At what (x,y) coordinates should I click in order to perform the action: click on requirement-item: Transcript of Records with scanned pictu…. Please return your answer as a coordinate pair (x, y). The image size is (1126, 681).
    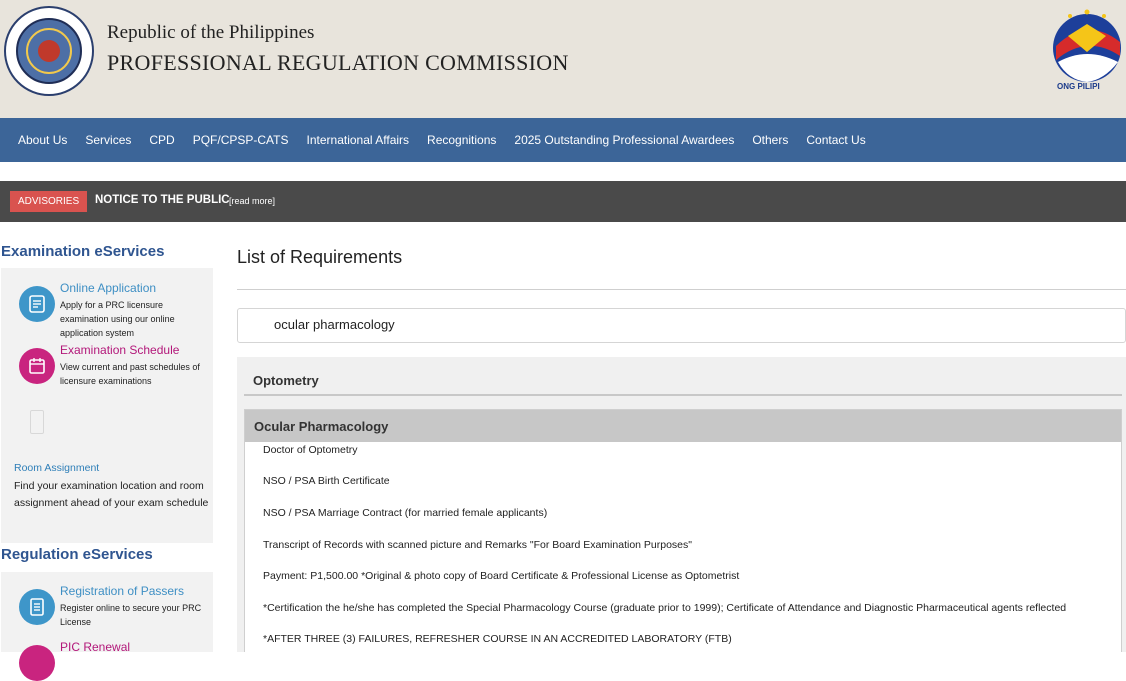
    Looking at the image, I should click on (478, 545).